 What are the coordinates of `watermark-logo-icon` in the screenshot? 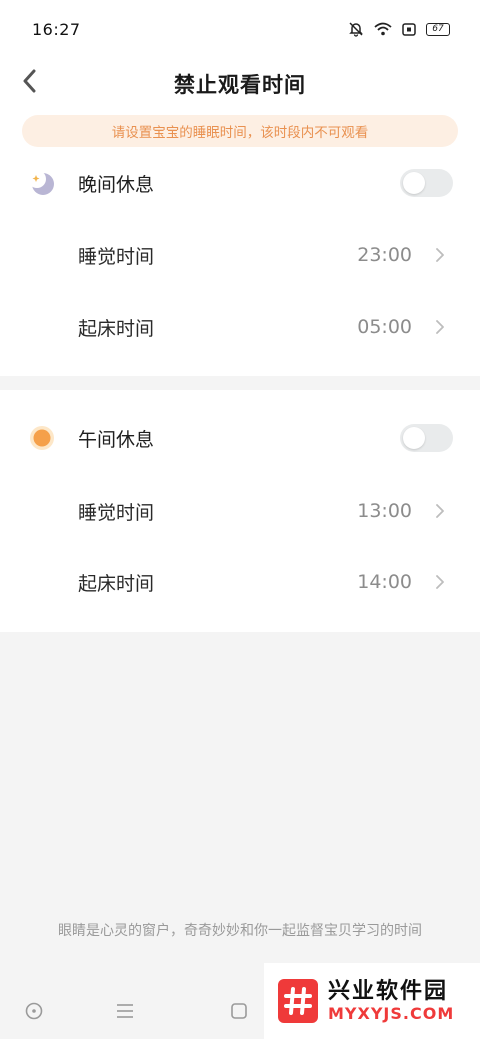 It's located at (298, 1001).